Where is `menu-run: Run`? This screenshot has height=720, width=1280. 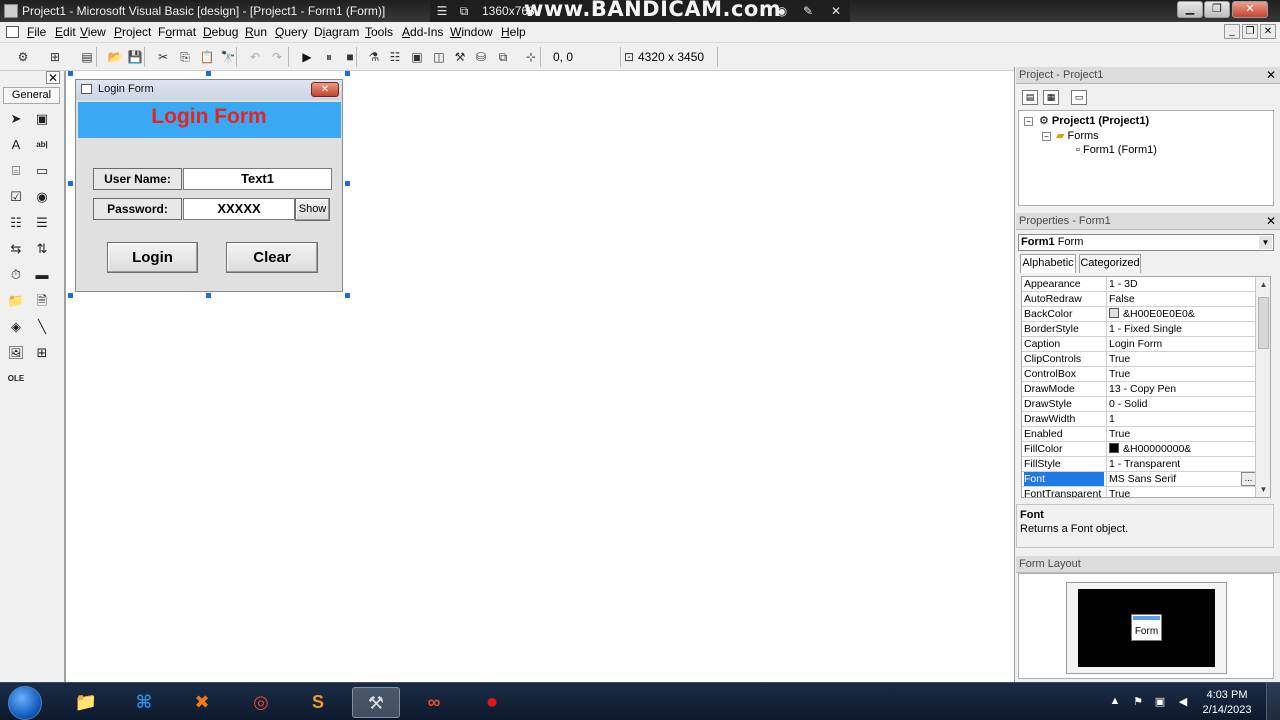
menu-run: Run is located at coordinates (256, 32).